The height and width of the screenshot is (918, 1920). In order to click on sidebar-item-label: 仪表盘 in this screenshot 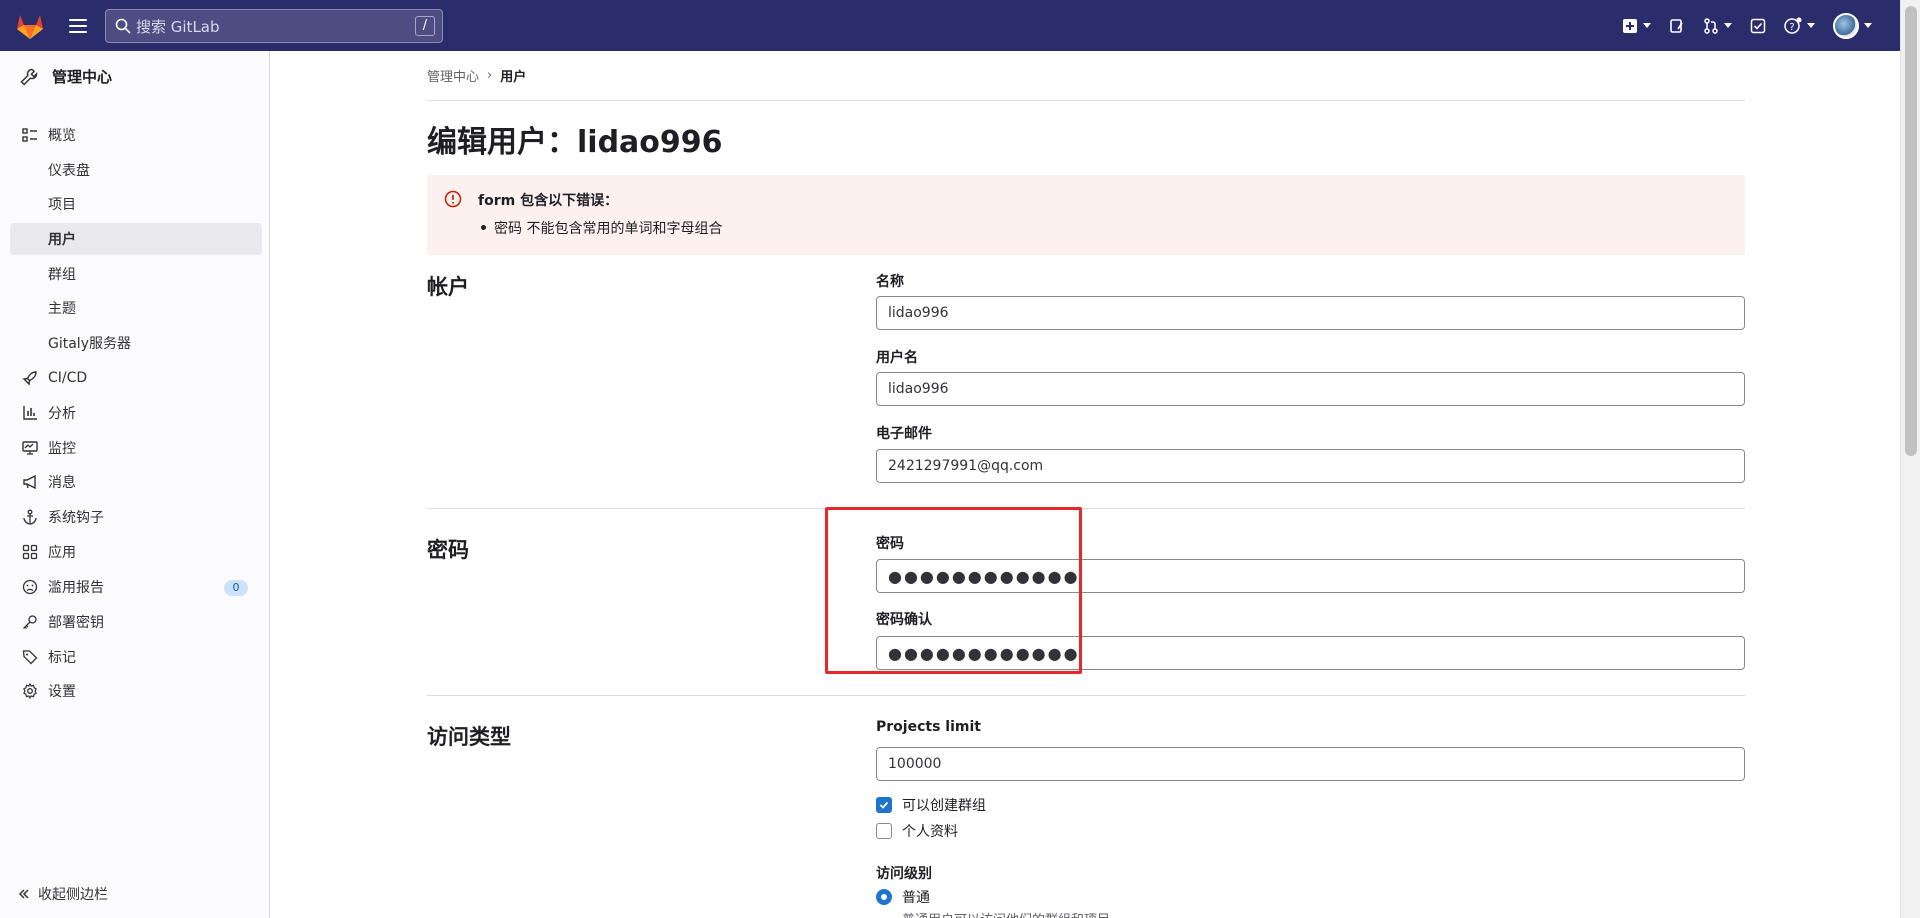, I will do `click(69, 171)`.